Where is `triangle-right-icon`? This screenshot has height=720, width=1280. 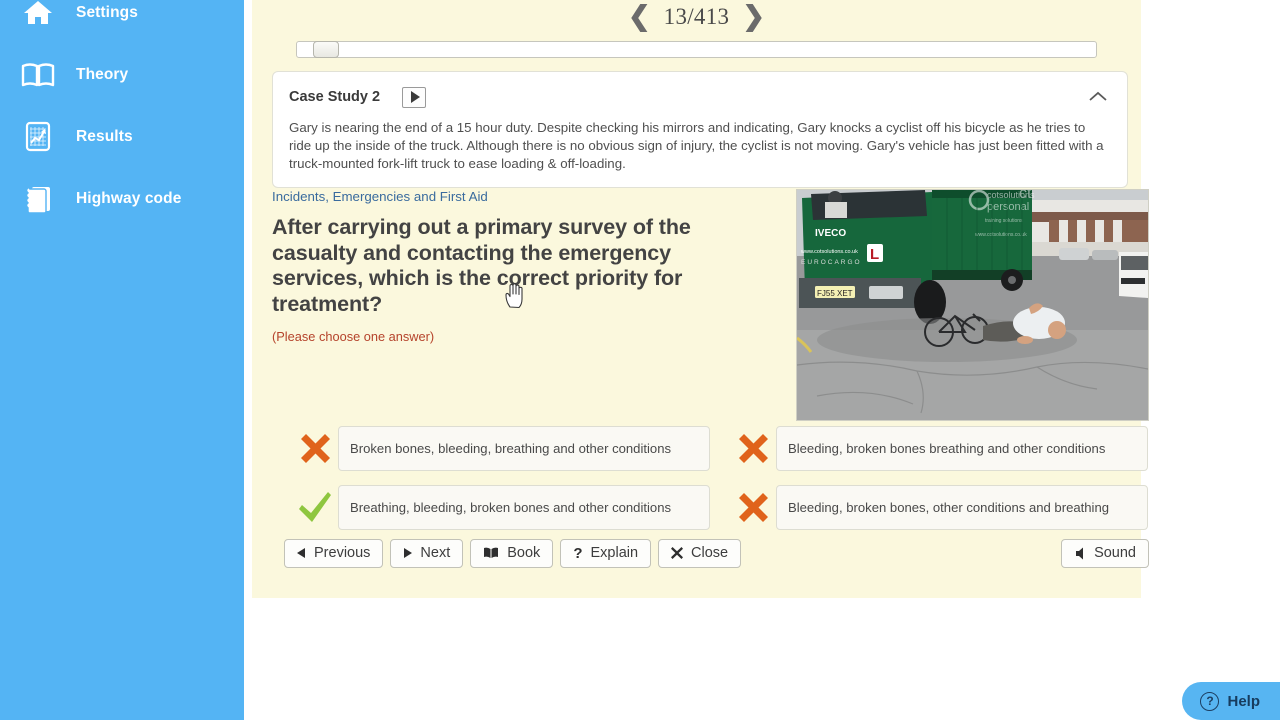
triangle-right-icon is located at coordinates (408, 553).